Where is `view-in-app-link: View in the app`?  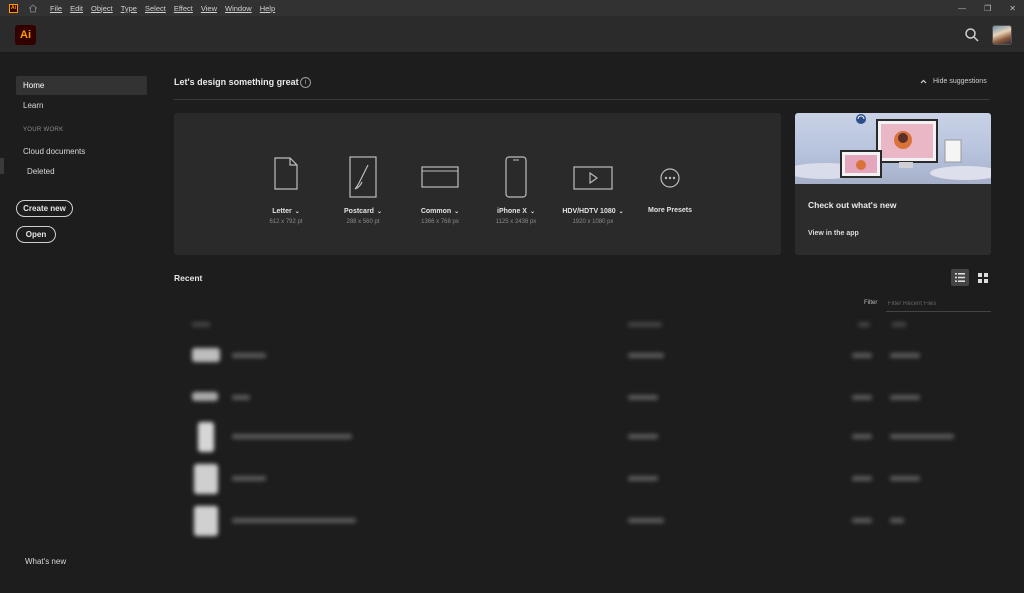 view-in-app-link: View in the app is located at coordinates (833, 233).